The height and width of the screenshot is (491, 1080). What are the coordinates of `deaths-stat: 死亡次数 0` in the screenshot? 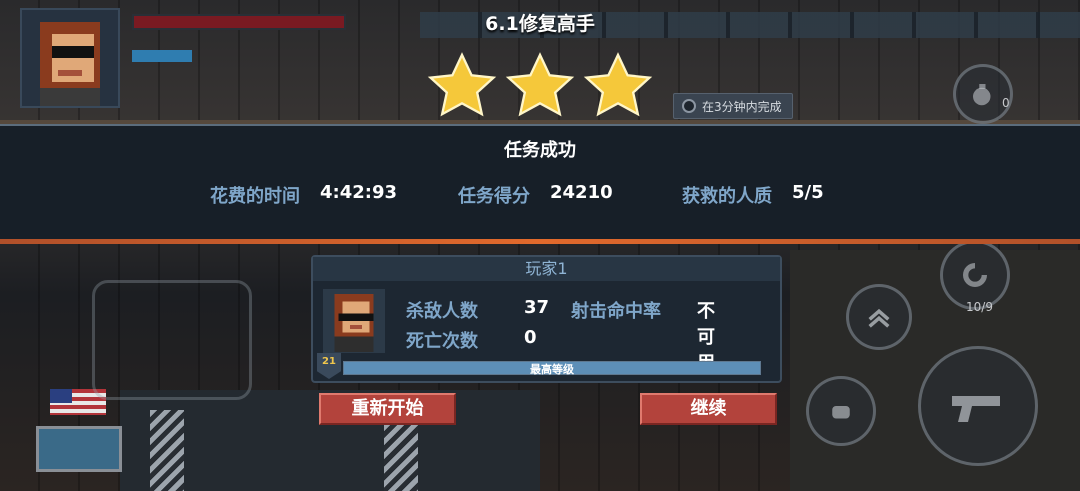 It's located at (471, 340).